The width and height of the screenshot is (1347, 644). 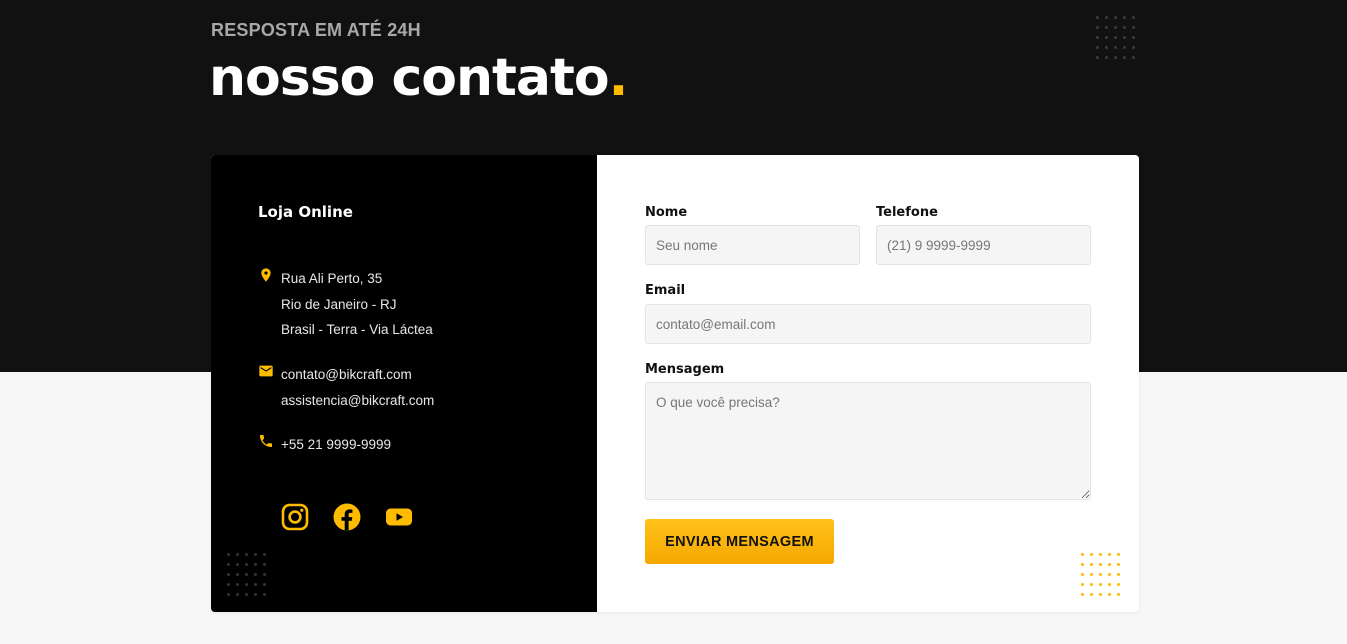 I want to click on decorative-dots-right, so click(x=1100, y=574).